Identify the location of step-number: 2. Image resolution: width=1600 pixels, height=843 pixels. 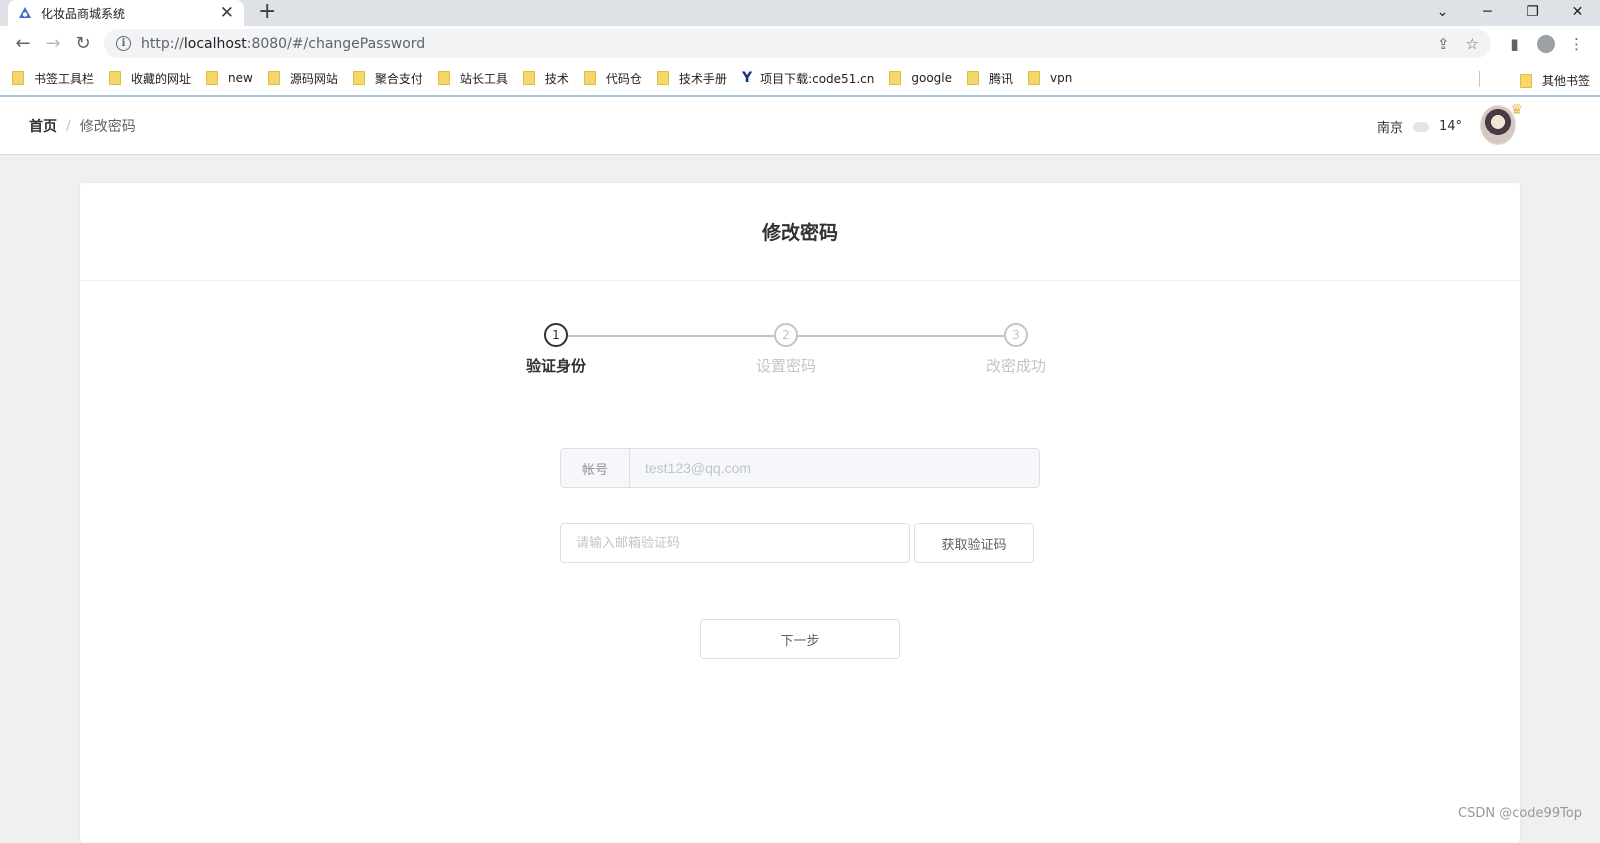
(786, 335).